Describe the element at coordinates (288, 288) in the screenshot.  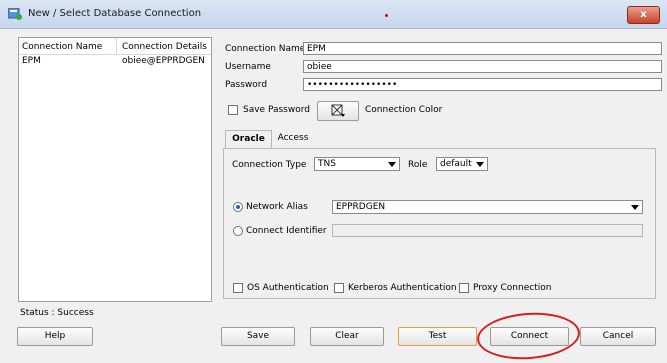
I see `os-authentication-label: OS Authentication` at that location.